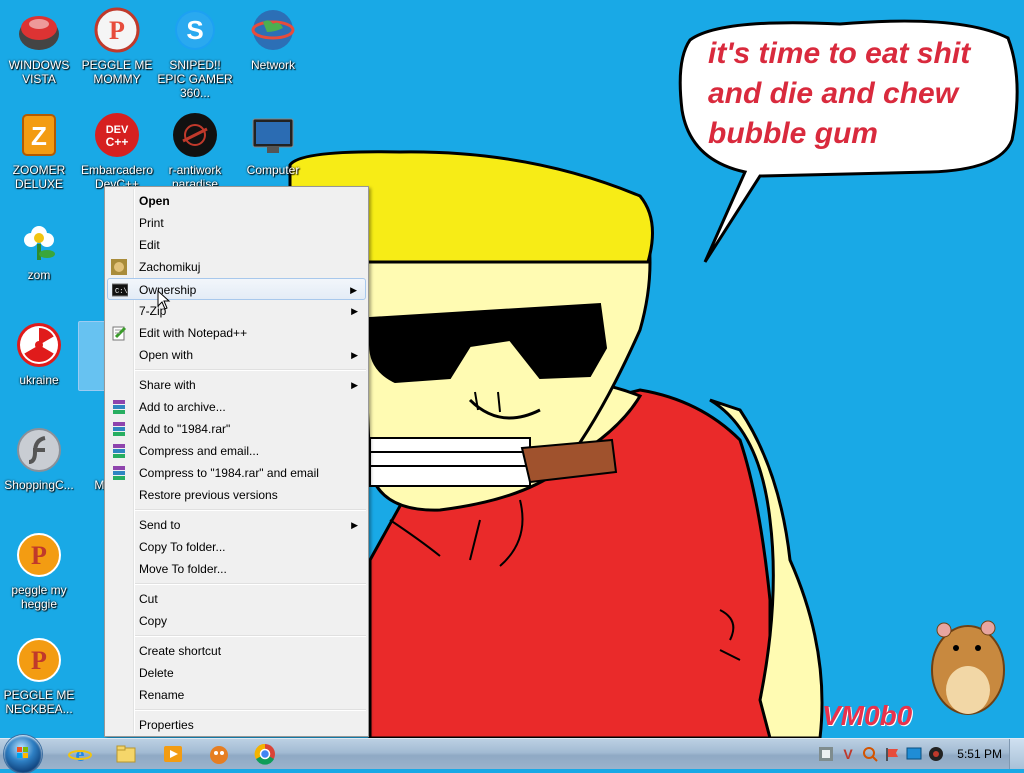 The height and width of the screenshot is (773, 1024). Describe the element at coordinates (273, 144) in the screenshot. I see `desktop-icon-computer: Computer` at that location.